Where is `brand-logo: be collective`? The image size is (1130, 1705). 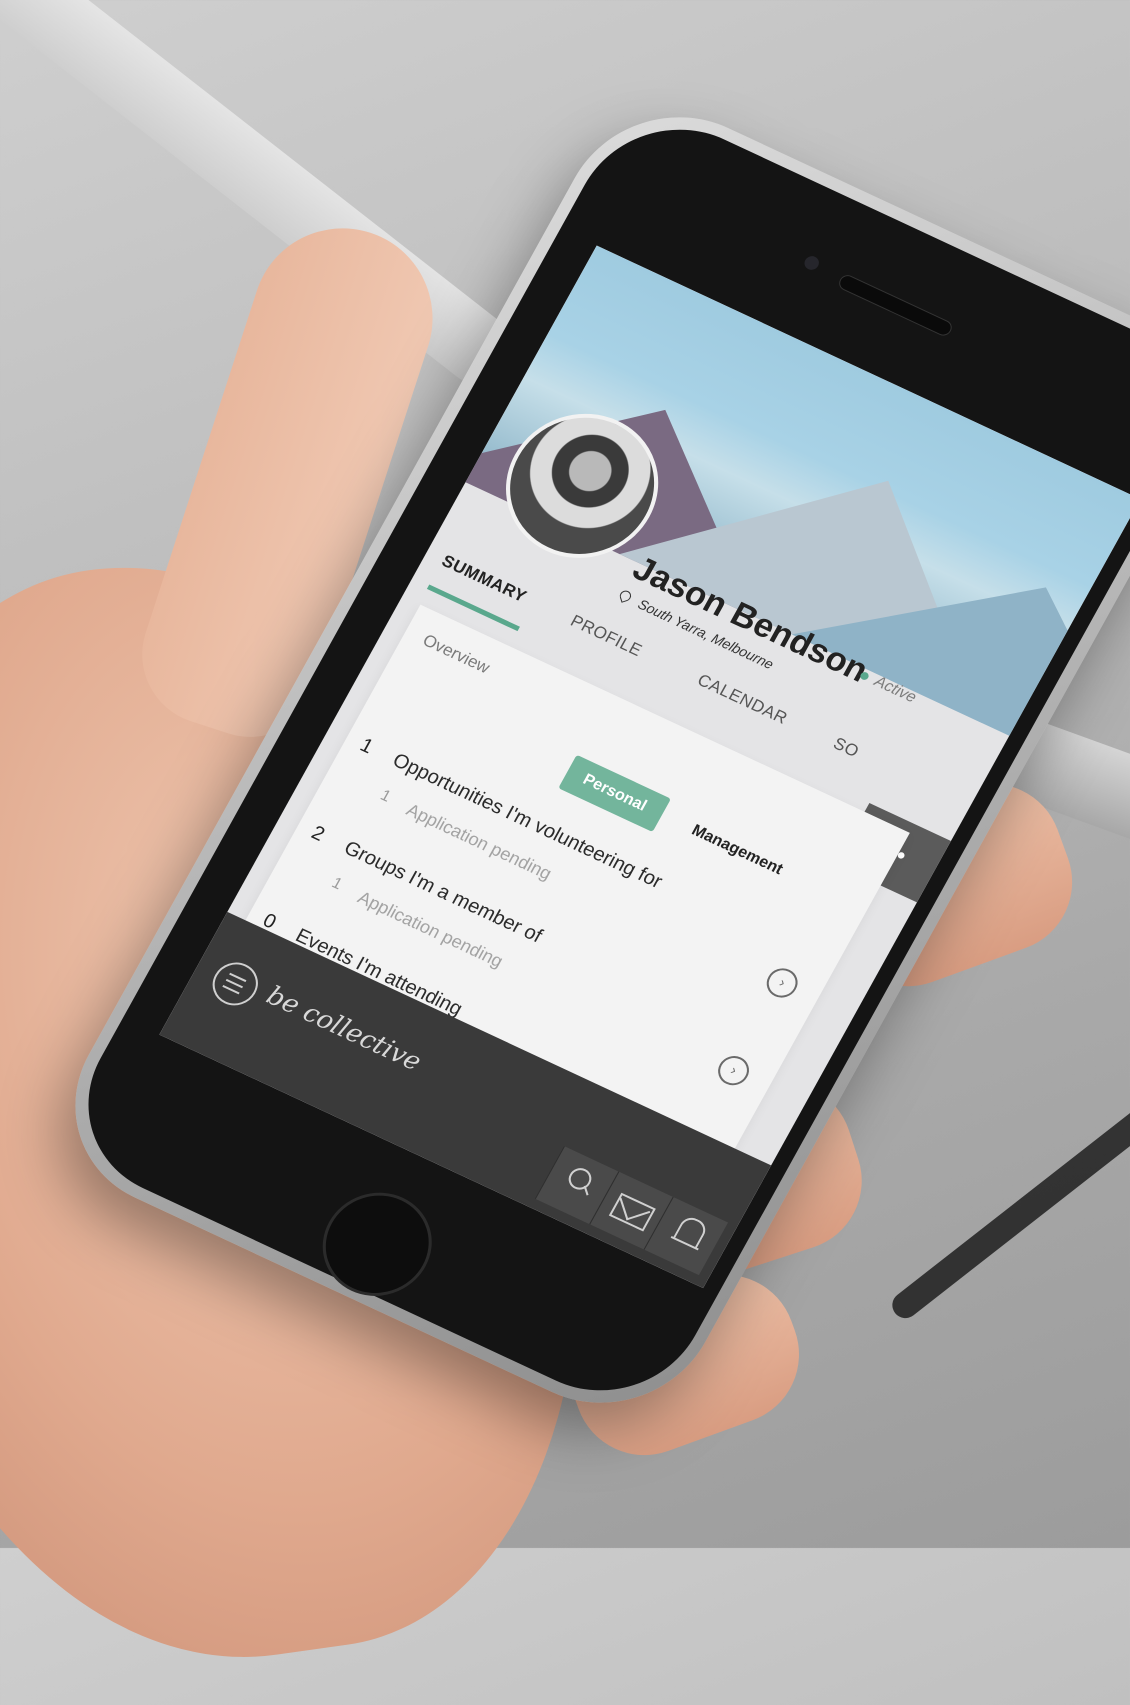 brand-logo: be collective is located at coordinates (344, 1029).